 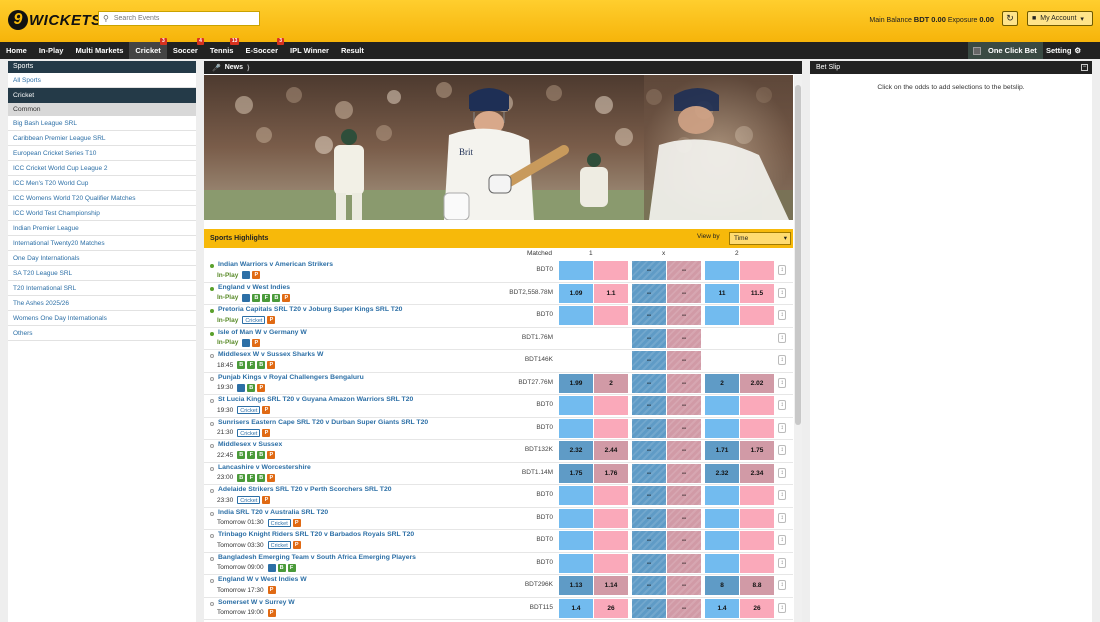 What do you see at coordinates (102, 198) in the screenshot?
I see `sidebar-competition-item: ICC Womens World T20 Qualifier Matches` at bounding box center [102, 198].